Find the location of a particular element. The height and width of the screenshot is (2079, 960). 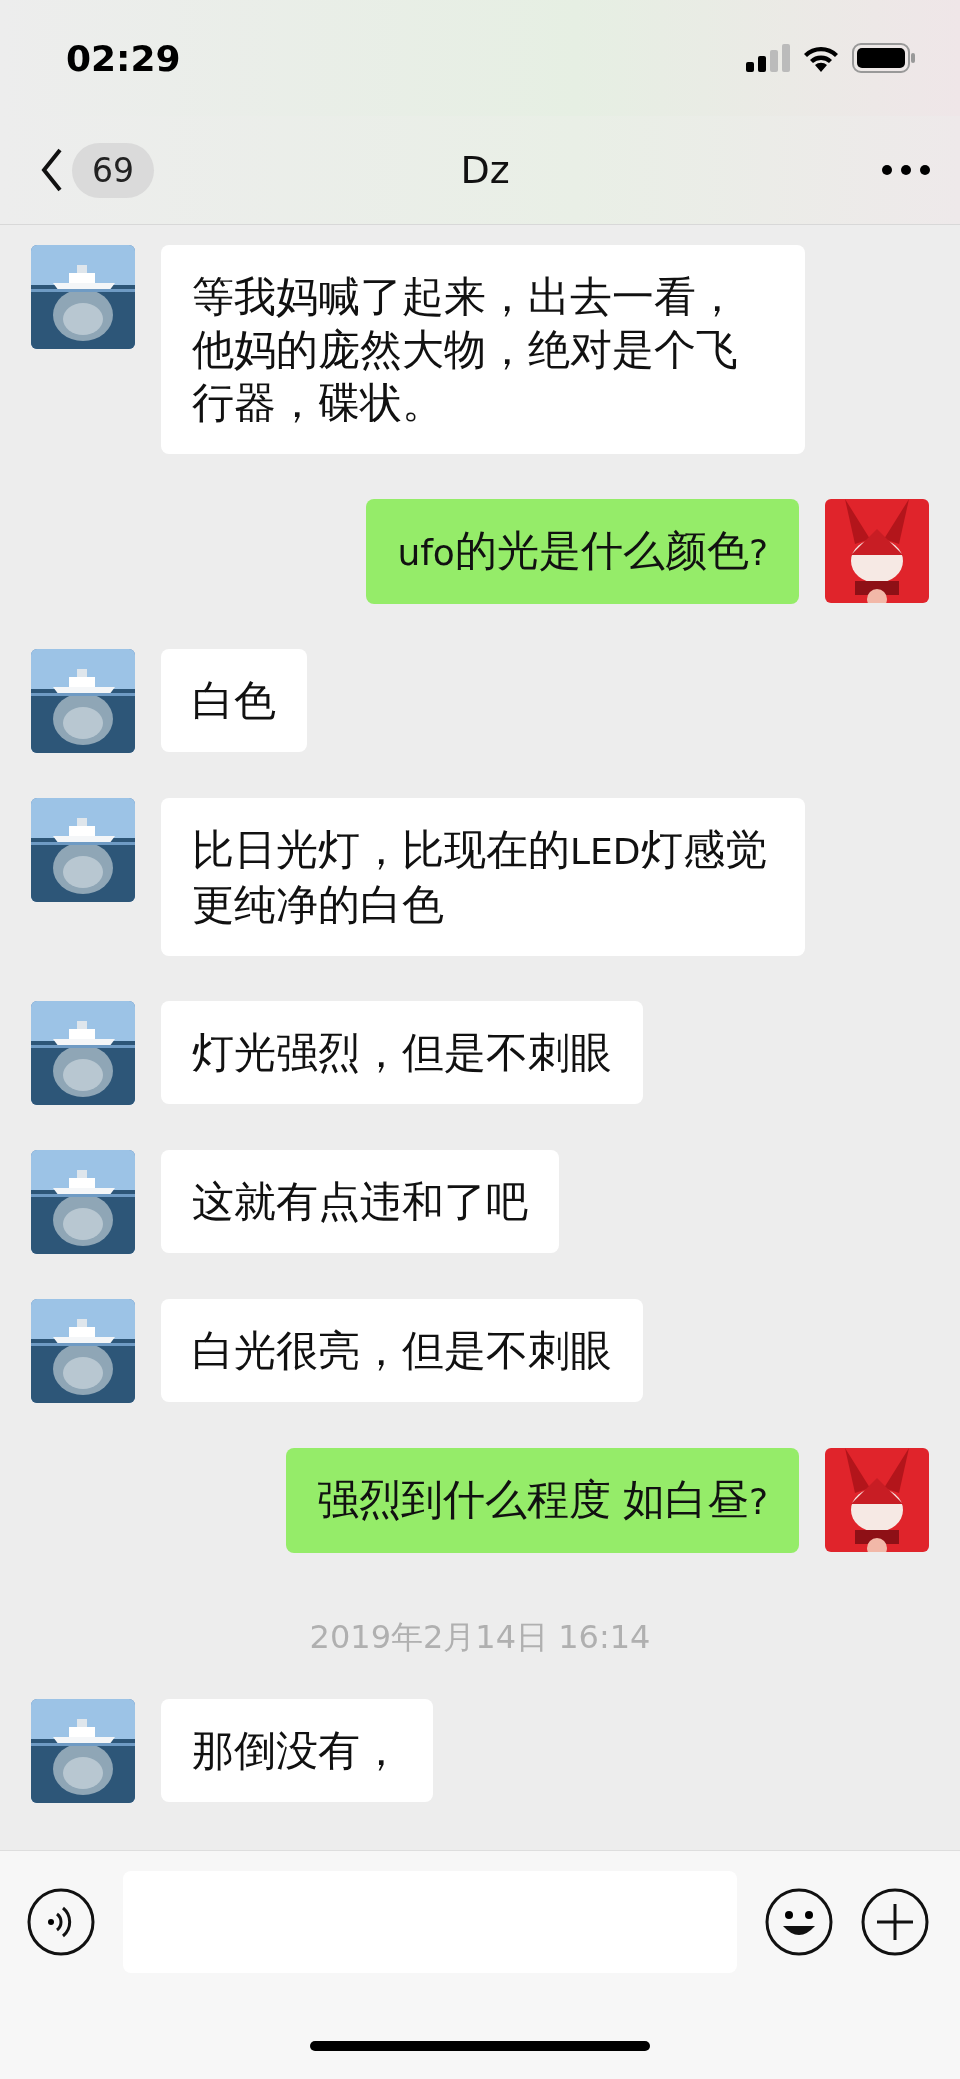

timestamp: 2019年2月14日 16:14 is located at coordinates (480, 1637).